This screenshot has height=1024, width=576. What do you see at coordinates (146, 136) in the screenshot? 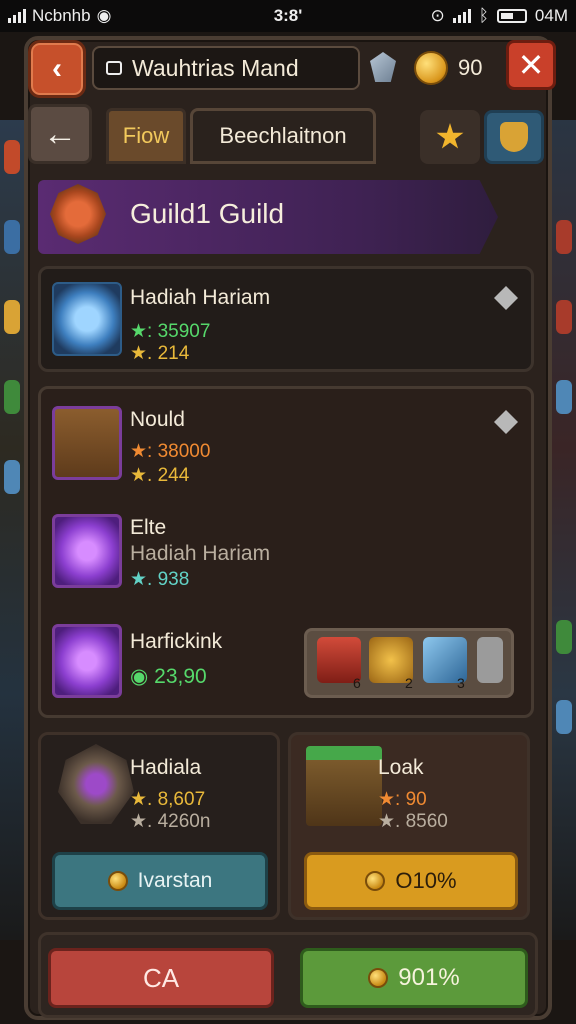
I see `tab-flow: Fiow` at bounding box center [146, 136].